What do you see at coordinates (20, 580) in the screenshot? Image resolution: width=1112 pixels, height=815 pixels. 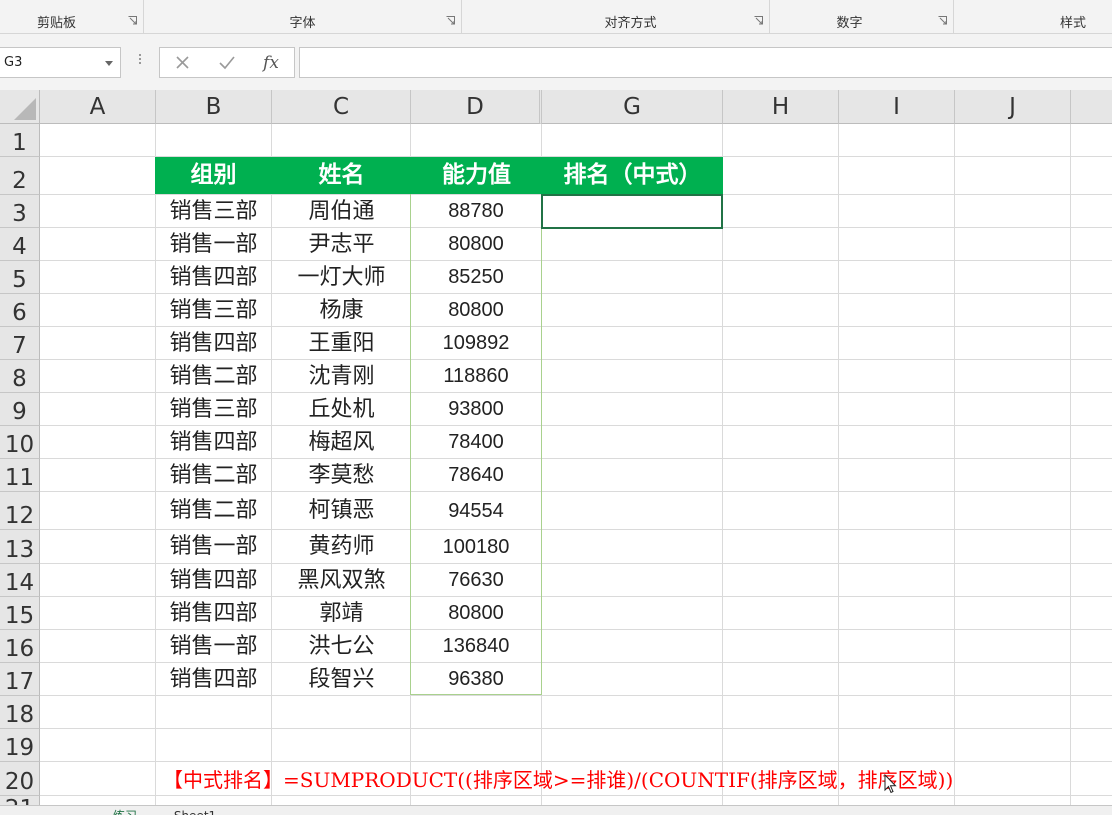 I see `row-header: 14` at bounding box center [20, 580].